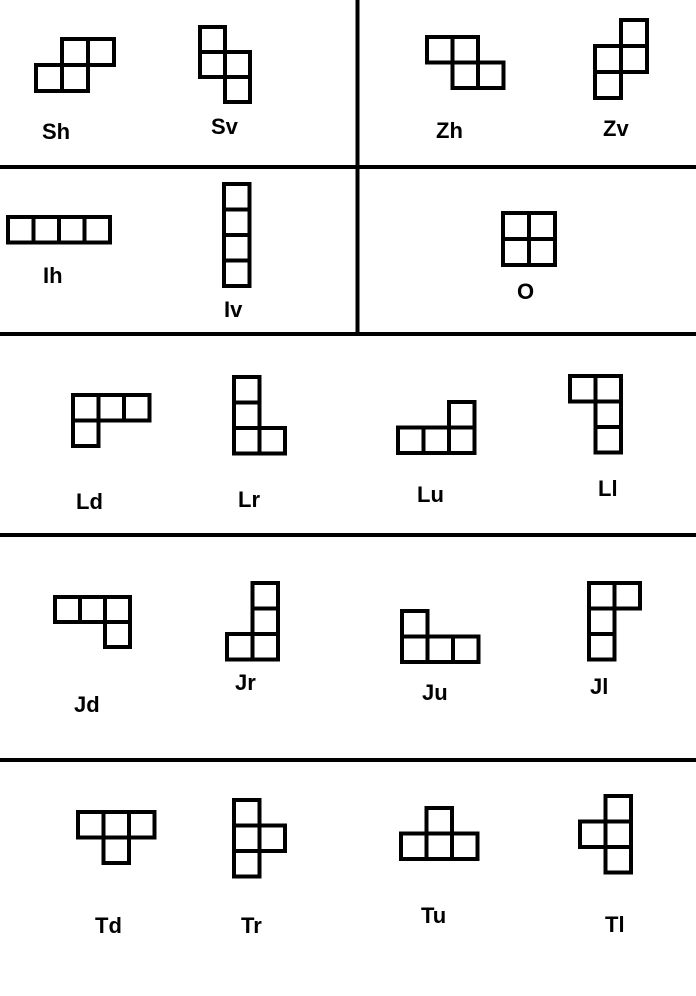  I want to click on piece-zv-shape, so click(621, 59).